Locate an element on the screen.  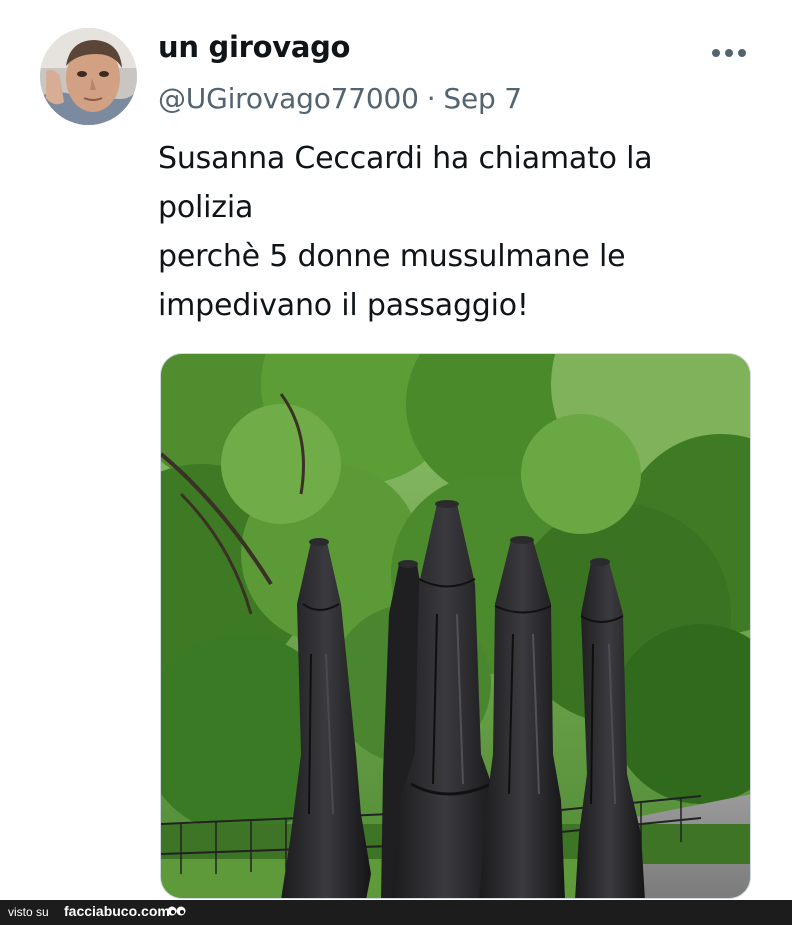
visto-su-label: visto su is located at coordinates (28, 912).